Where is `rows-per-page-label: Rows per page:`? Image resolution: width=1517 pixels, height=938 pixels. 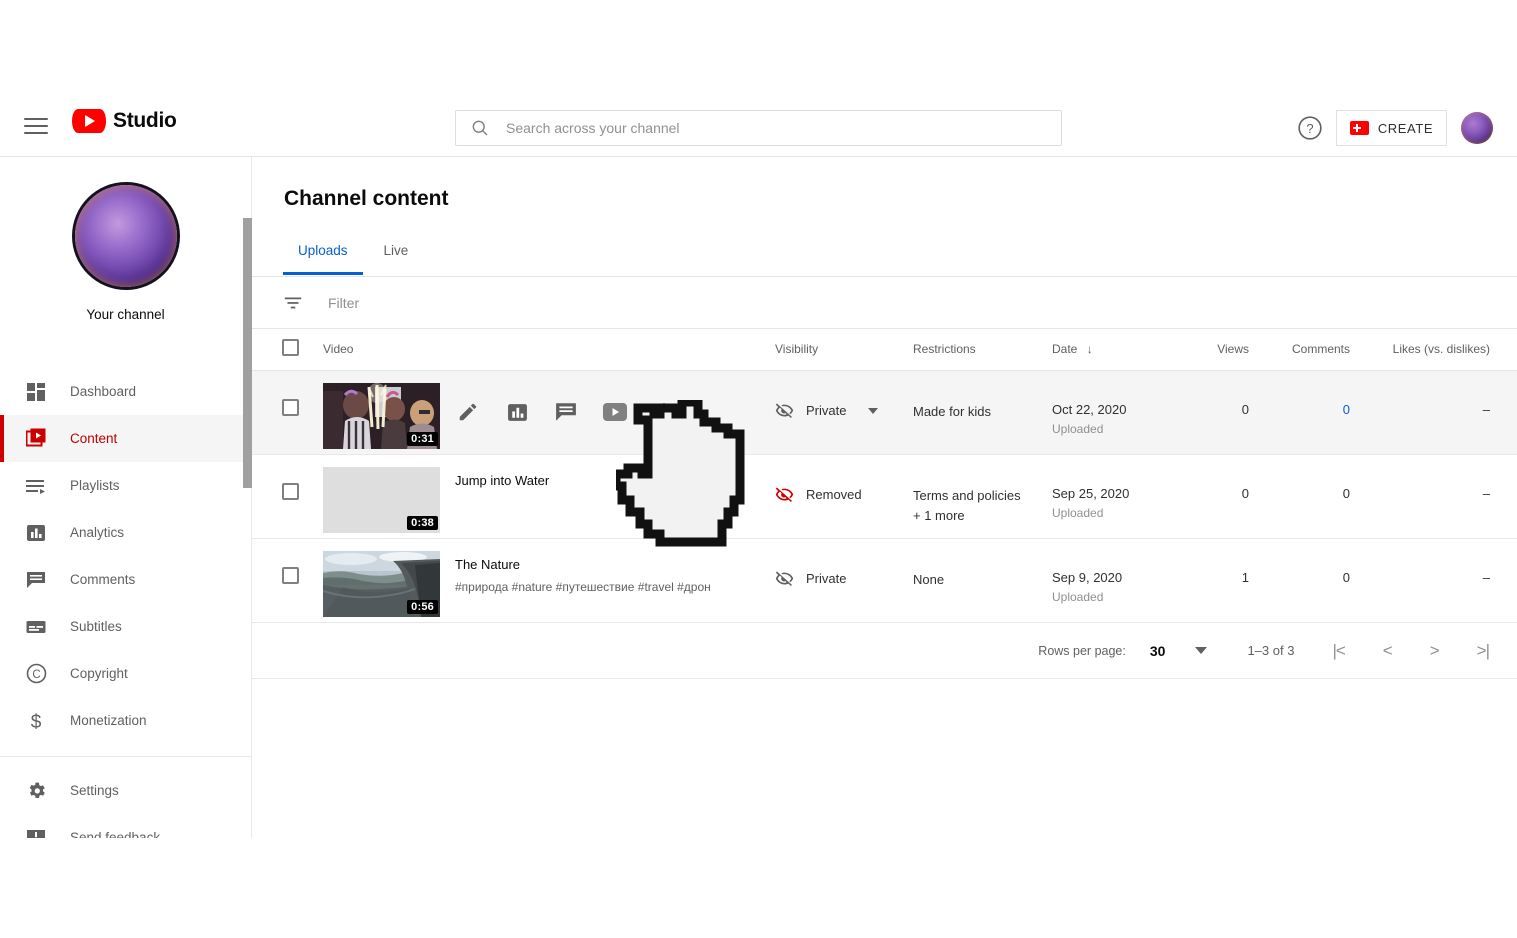
rows-per-page-label: Rows per page: is located at coordinates (1082, 650).